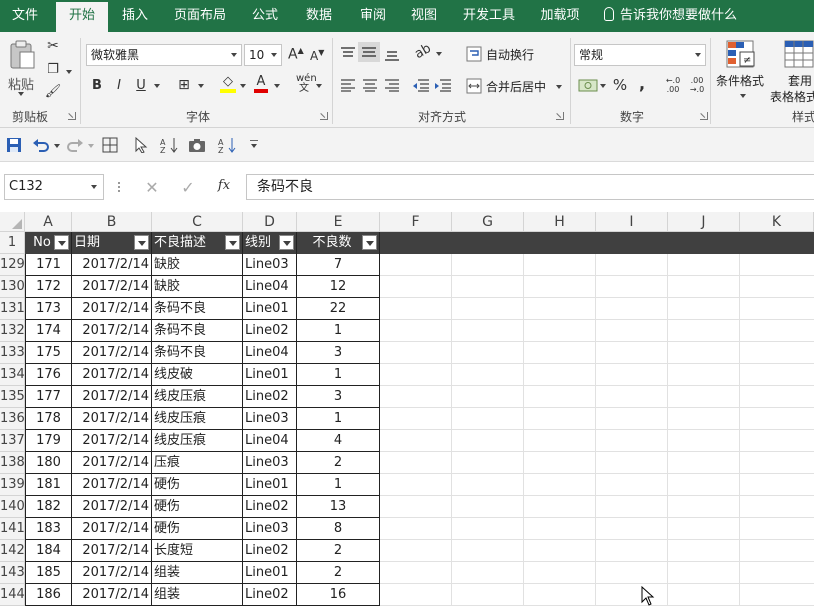 The image size is (814, 608). Describe the element at coordinates (48, 419) in the screenshot. I see `cell-no: 178` at that location.